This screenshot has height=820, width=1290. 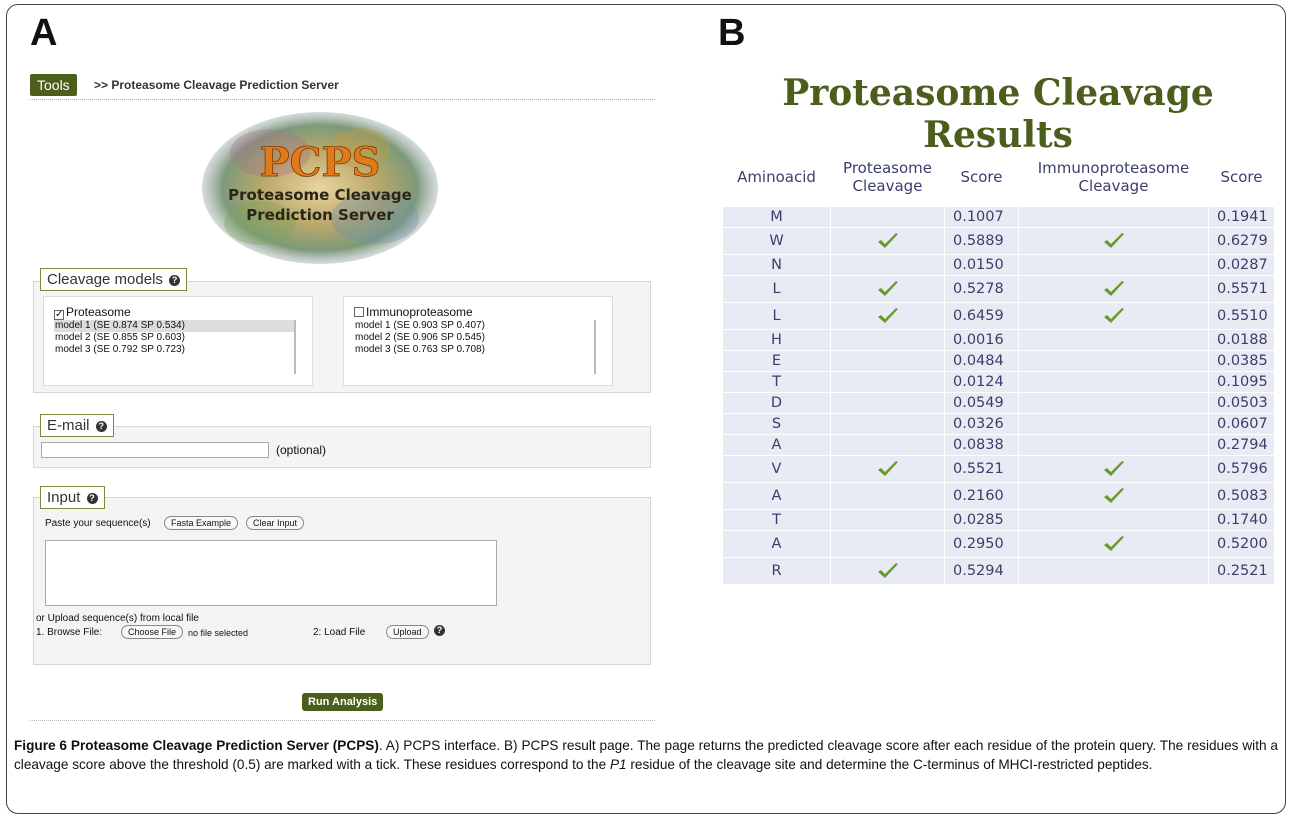 What do you see at coordinates (339, 632) in the screenshot?
I see `load-file-label: 2: Load File` at bounding box center [339, 632].